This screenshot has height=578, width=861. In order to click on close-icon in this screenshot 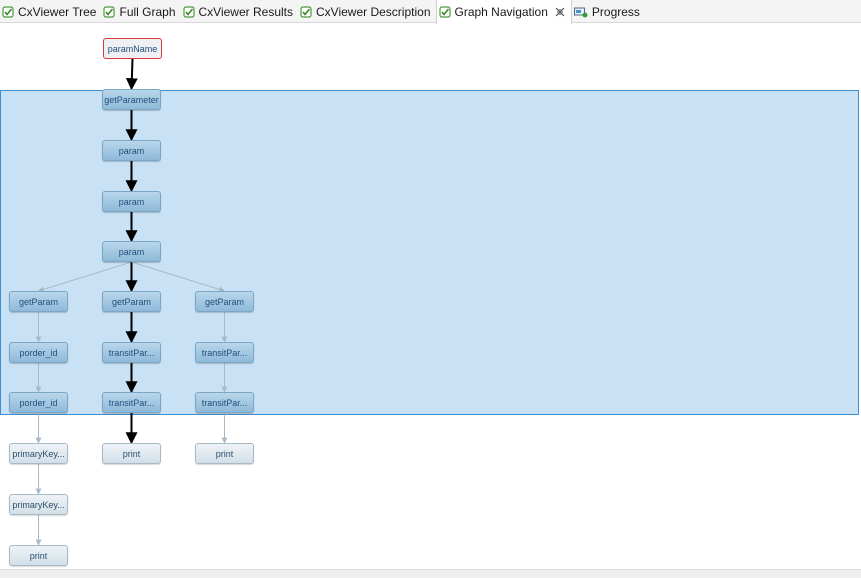, I will do `click(560, 12)`.